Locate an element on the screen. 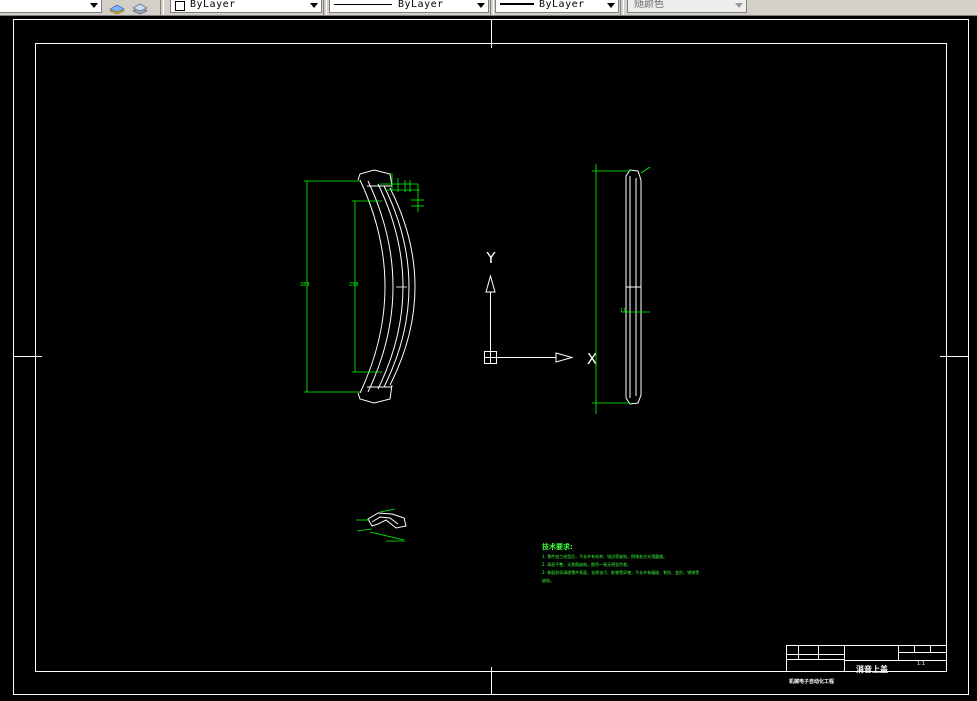 This screenshot has width=977, height=701. linetype-control-dropdown: ByLayer is located at coordinates (409, 6).